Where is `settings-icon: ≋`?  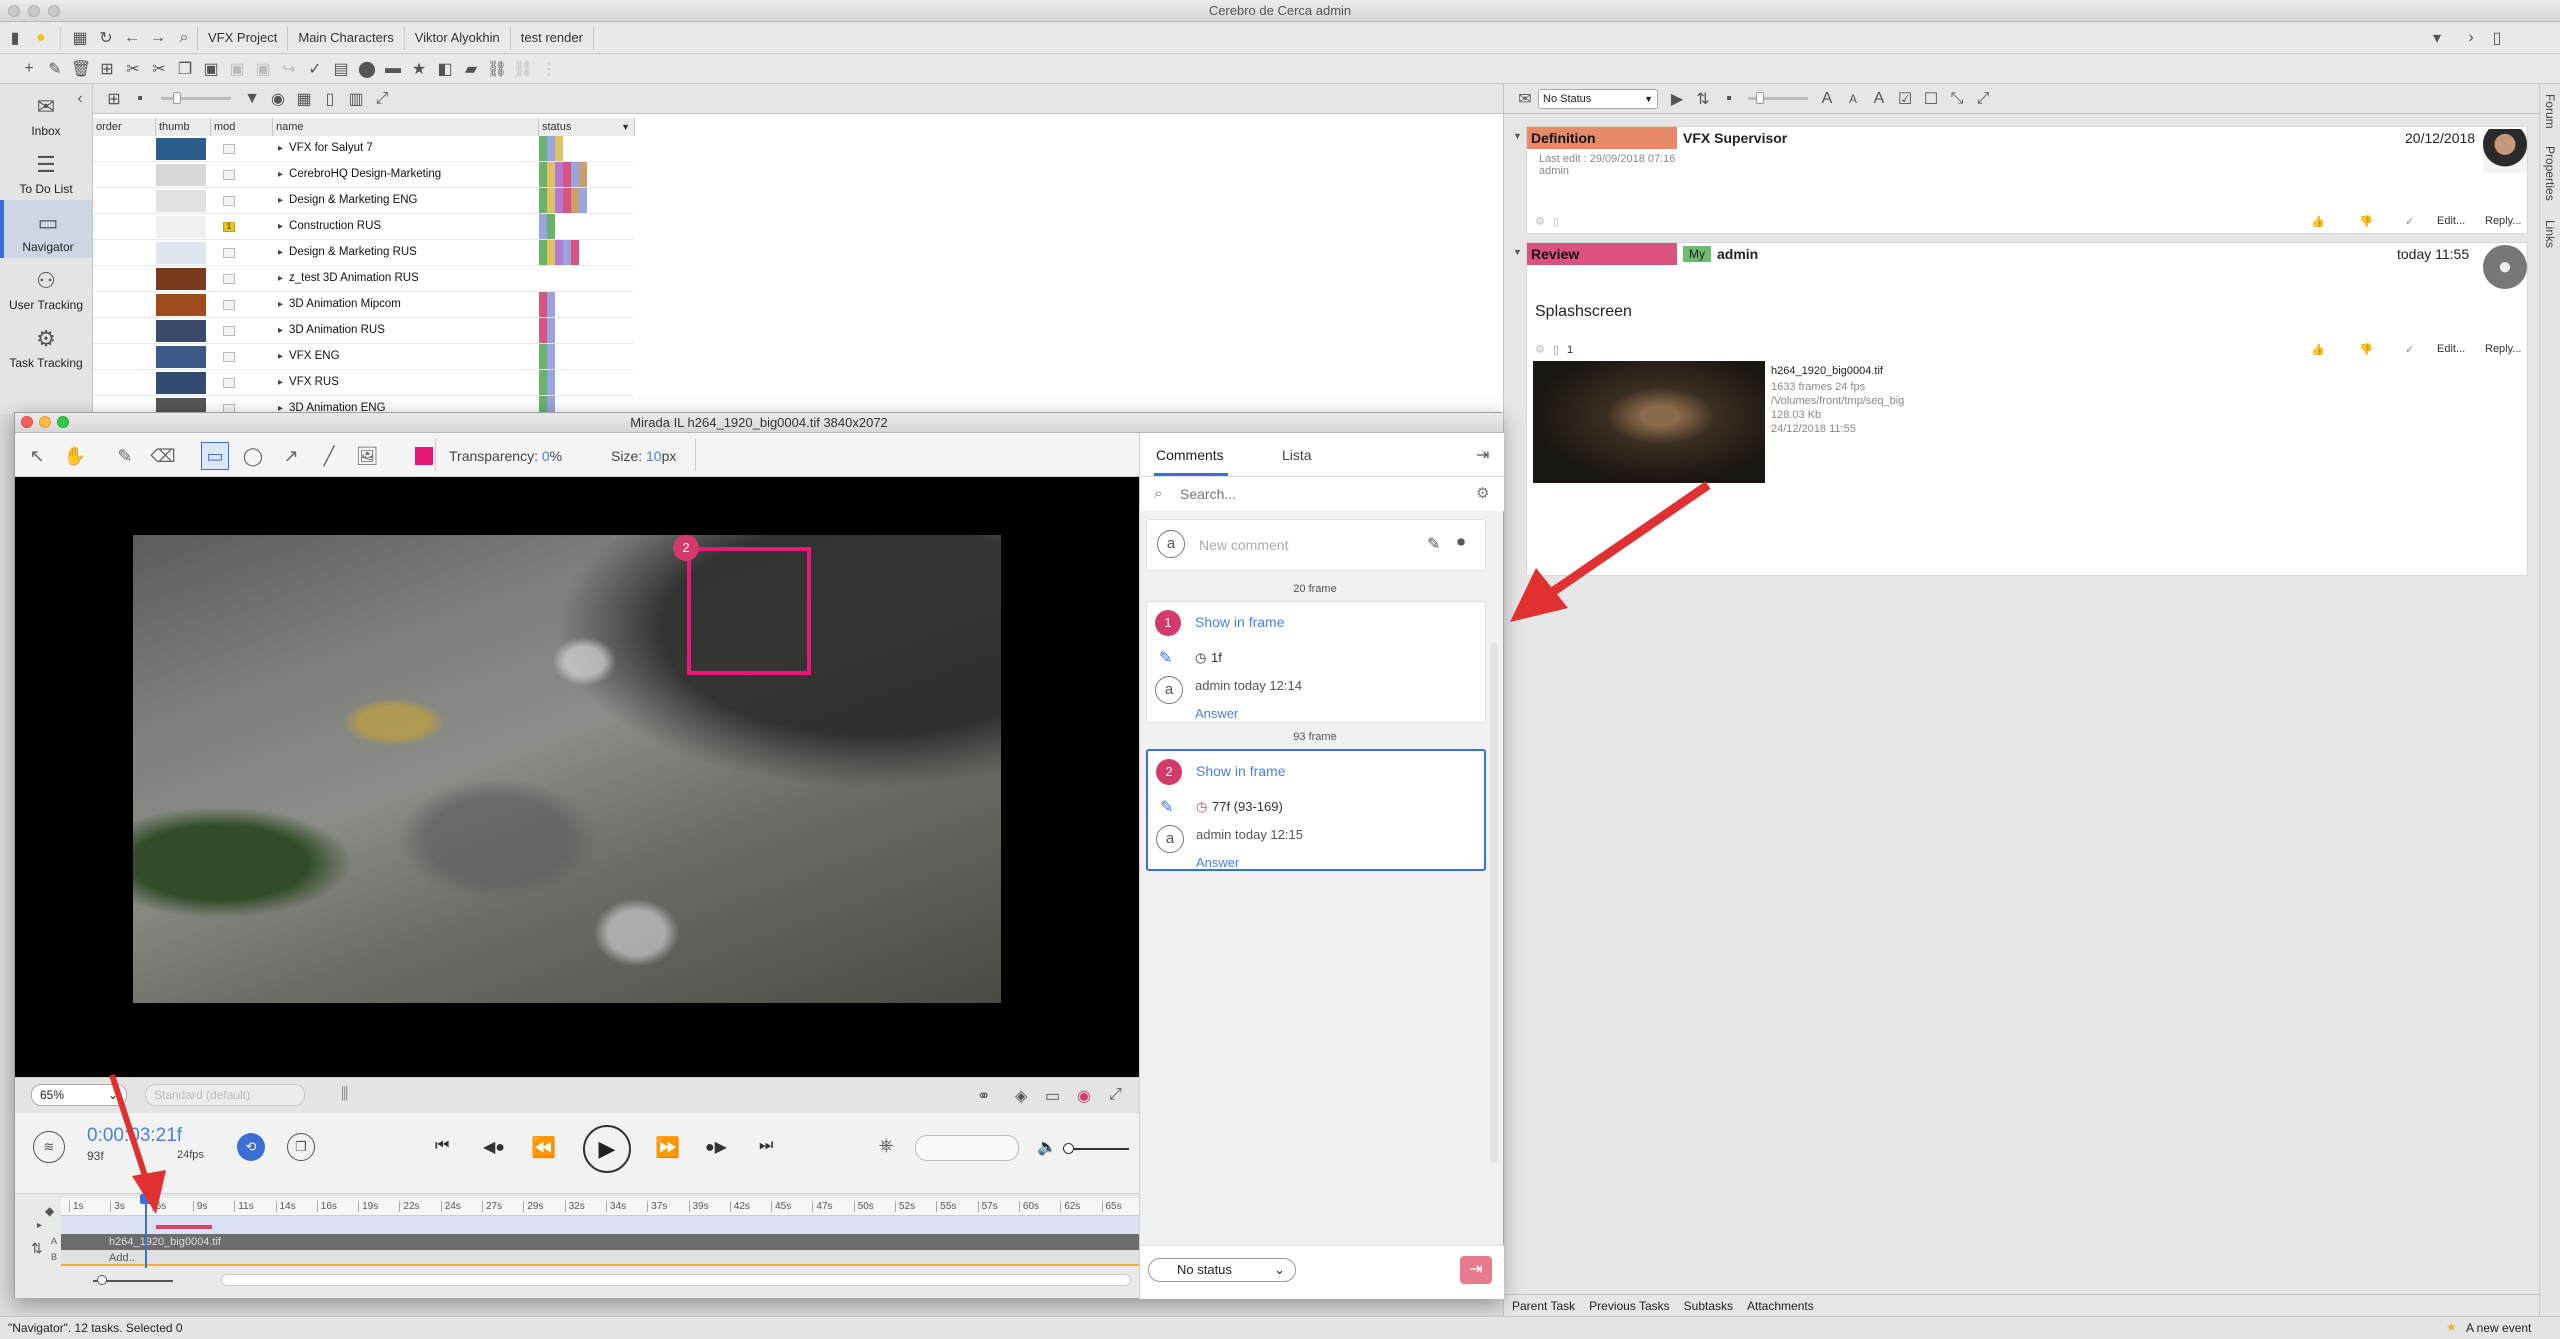 settings-icon: ≋ is located at coordinates (49, 1147).